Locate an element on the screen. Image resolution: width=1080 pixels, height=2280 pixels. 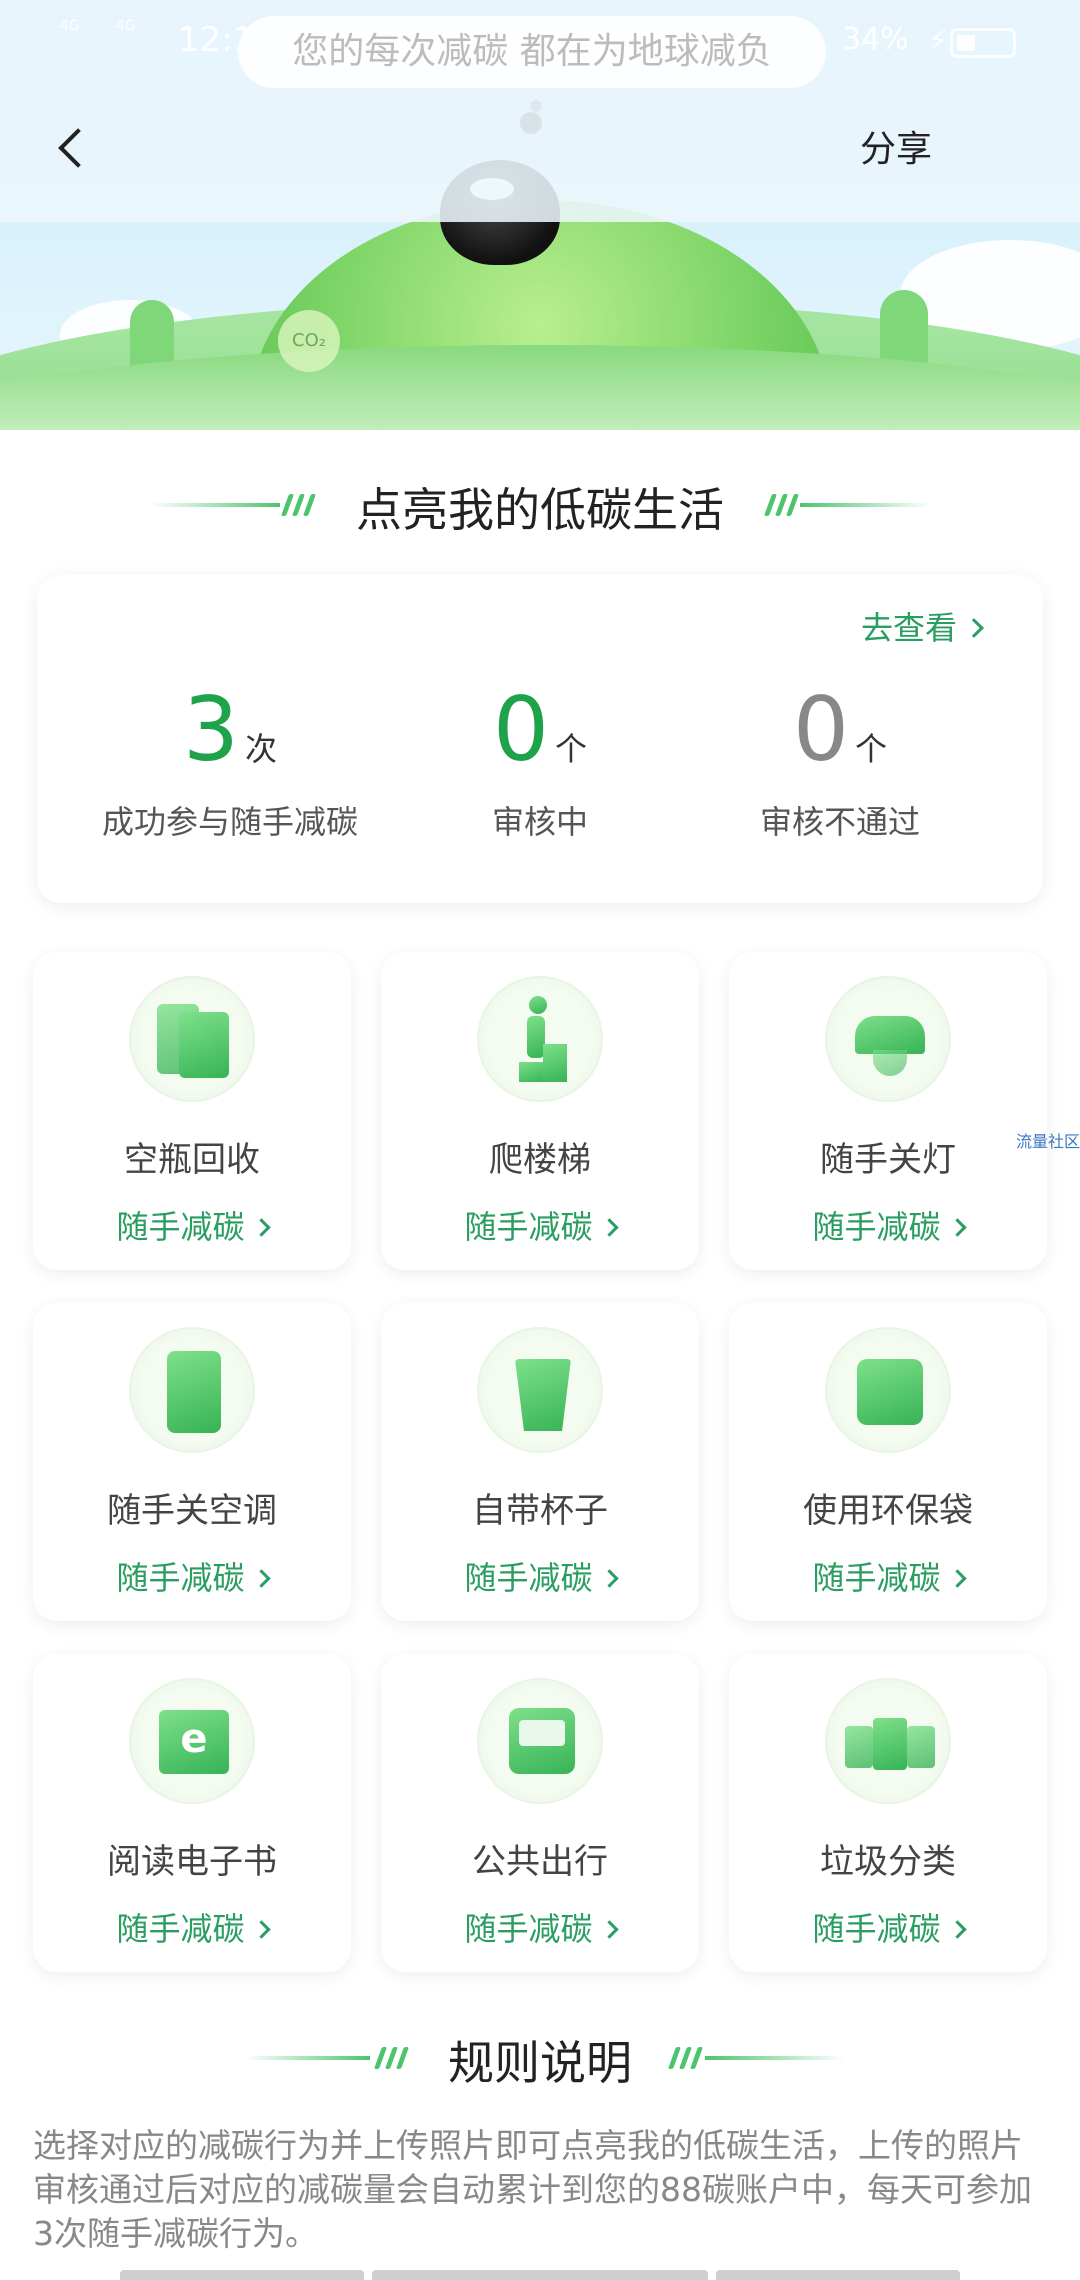
activity-card-lights-off: 随手关灯 随手减碳 is located at coordinates (888, 1111).